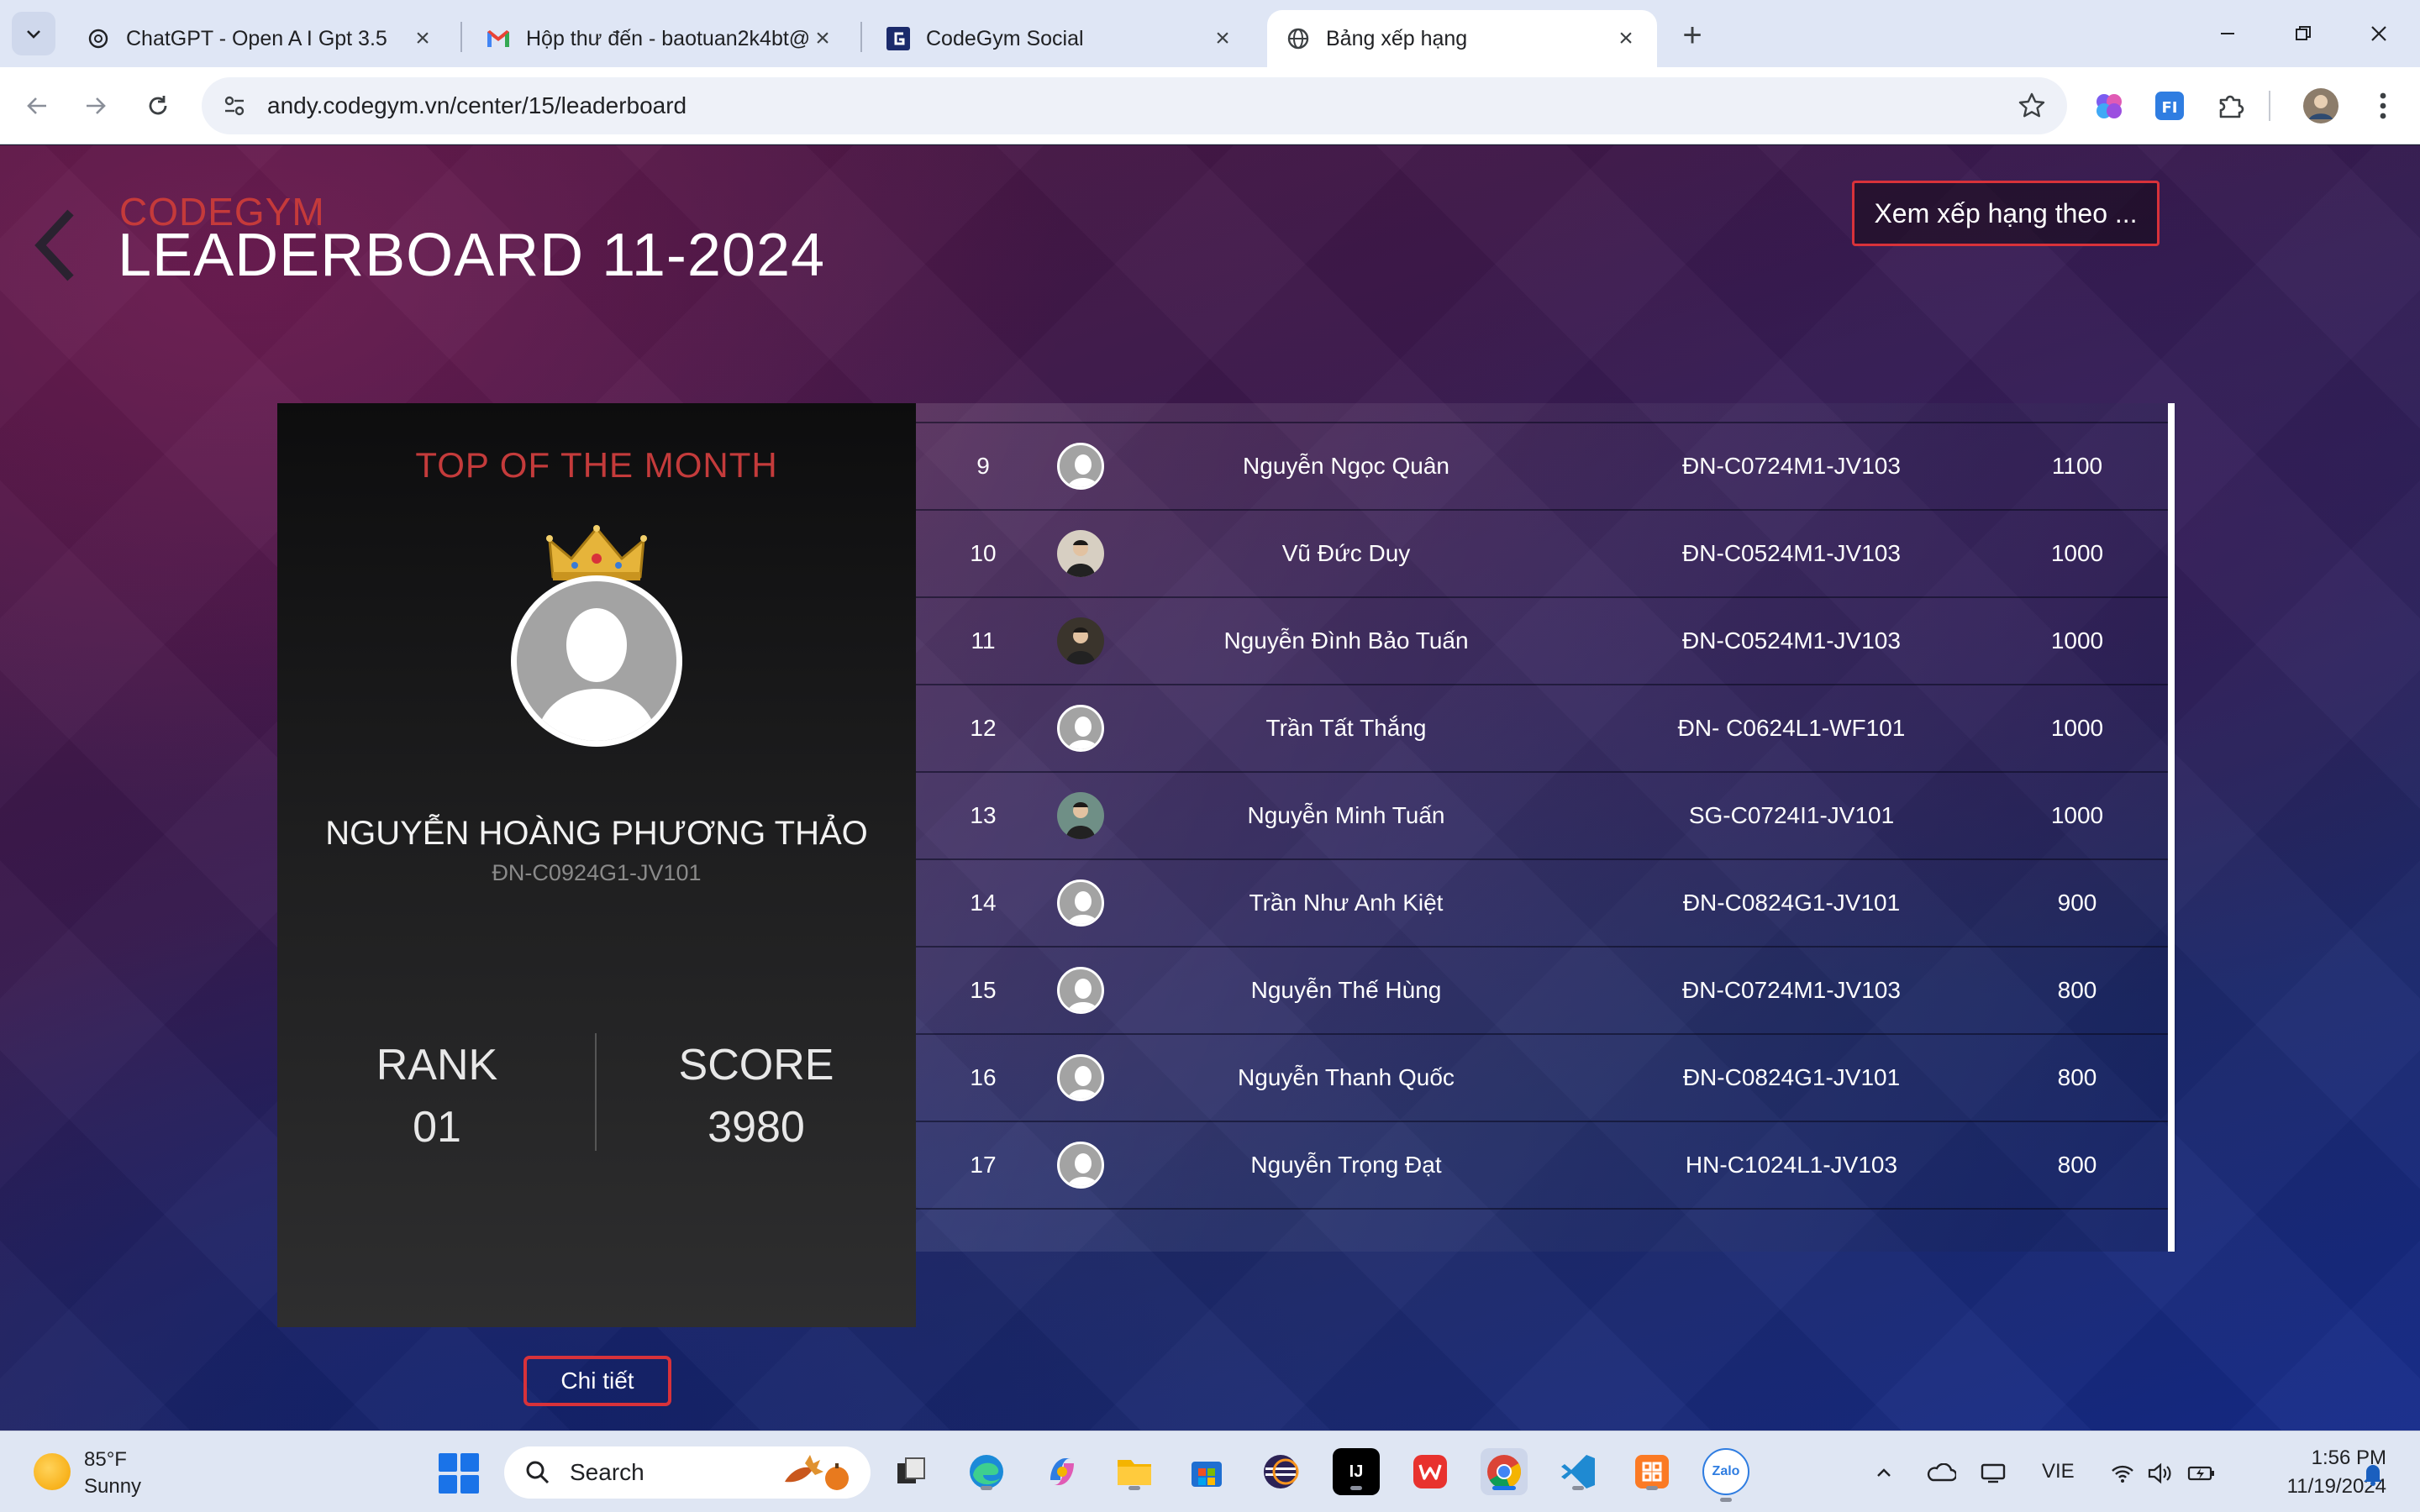  Describe the element at coordinates (1346, 466) in the screenshot. I see `user-name: Nguyễn Ngọc Quân` at that location.